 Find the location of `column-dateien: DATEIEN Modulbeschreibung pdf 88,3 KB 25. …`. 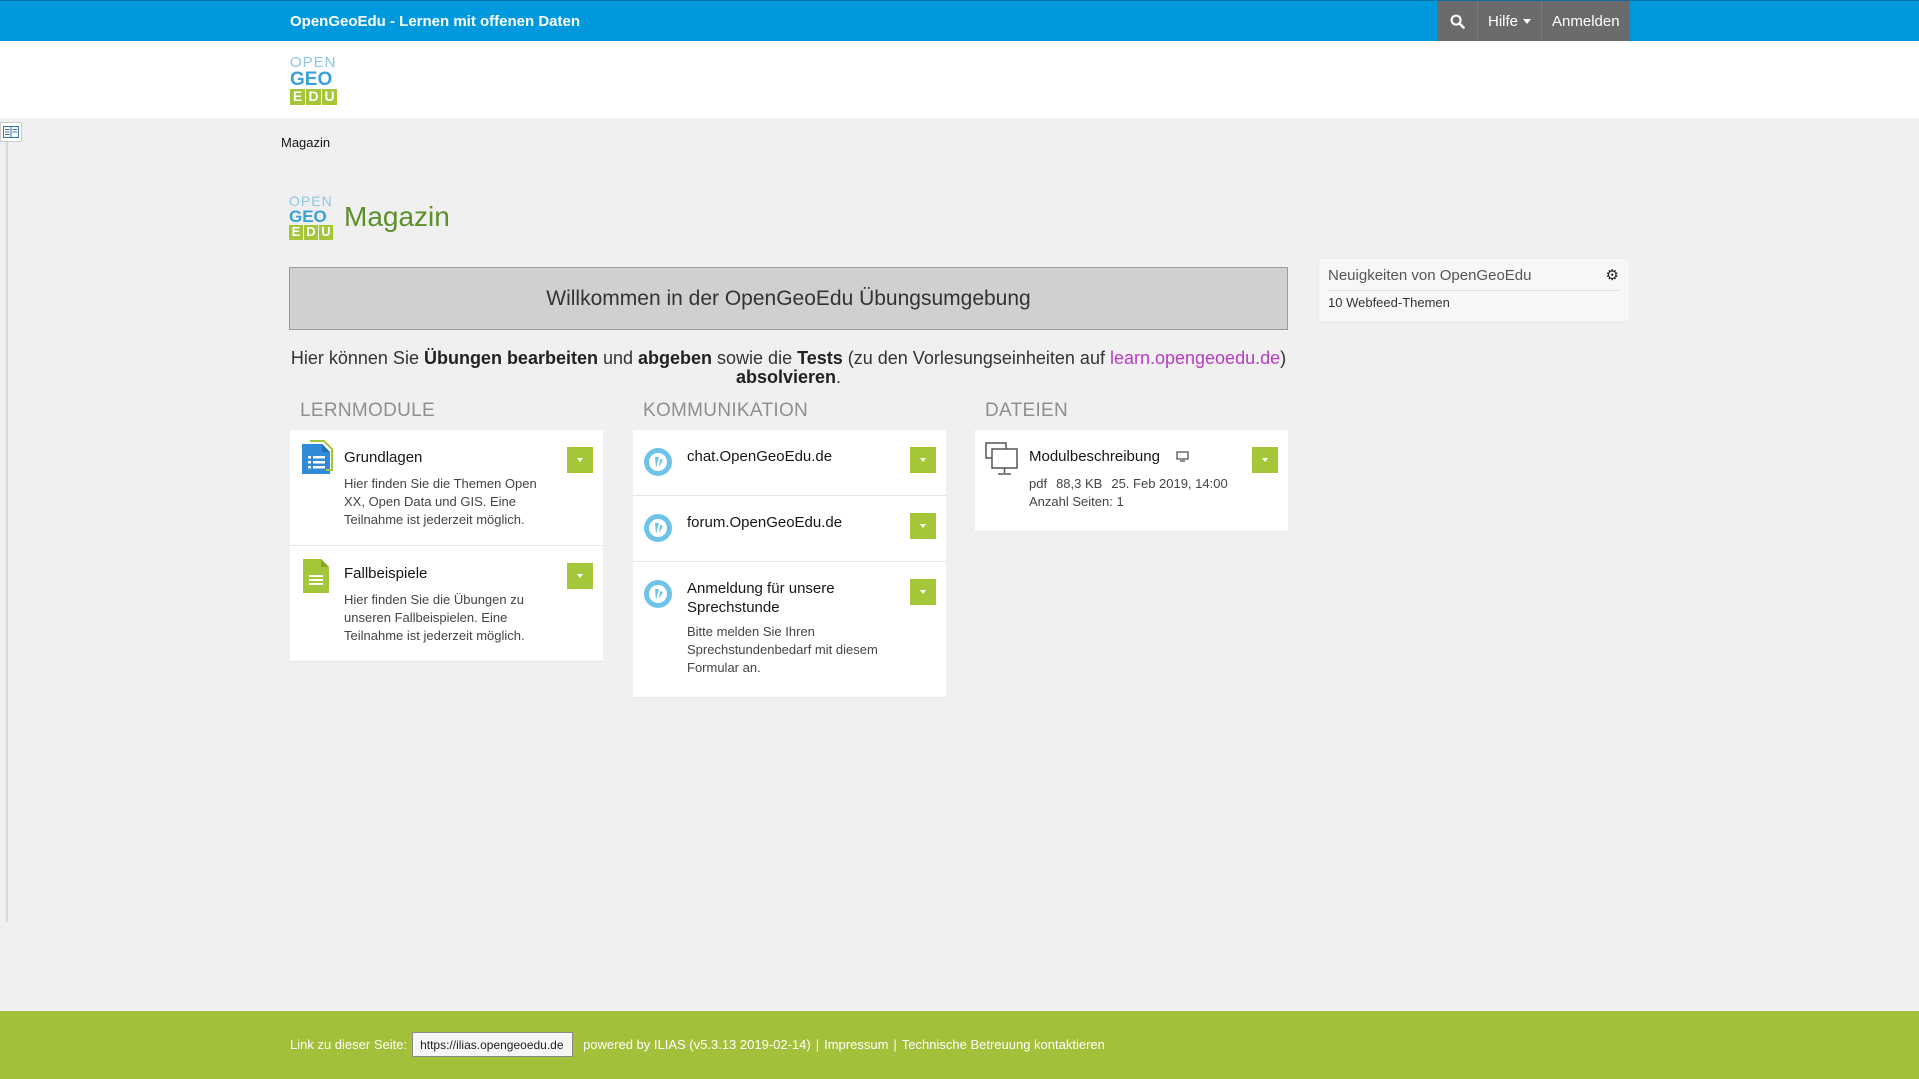

column-dateien: DATEIEN Modulbeschreibung pdf 88,3 KB 25. … is located at coordinates (1131, 466).